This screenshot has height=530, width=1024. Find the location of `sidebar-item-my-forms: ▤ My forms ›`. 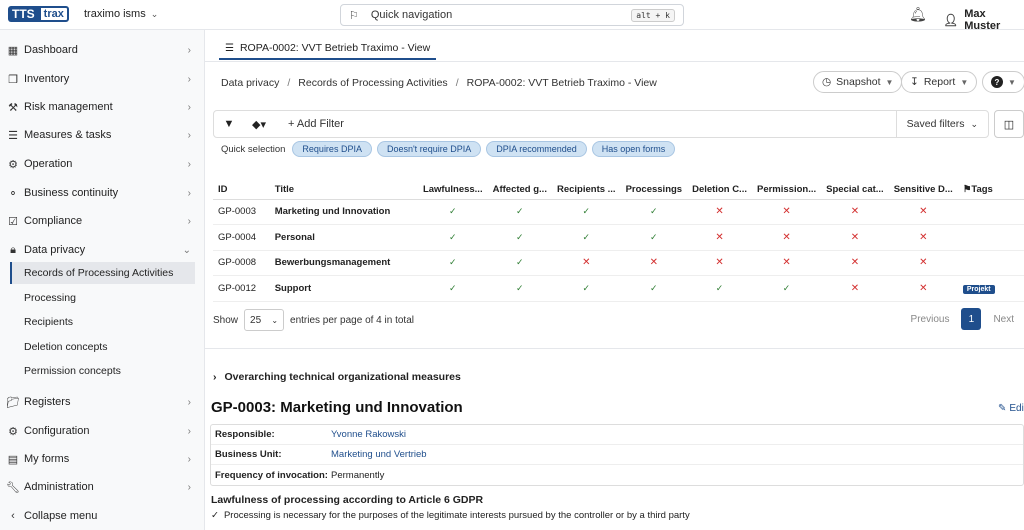

sidebar-item-my-forms: ▤ My forms › is located at coordinates (102, 459).